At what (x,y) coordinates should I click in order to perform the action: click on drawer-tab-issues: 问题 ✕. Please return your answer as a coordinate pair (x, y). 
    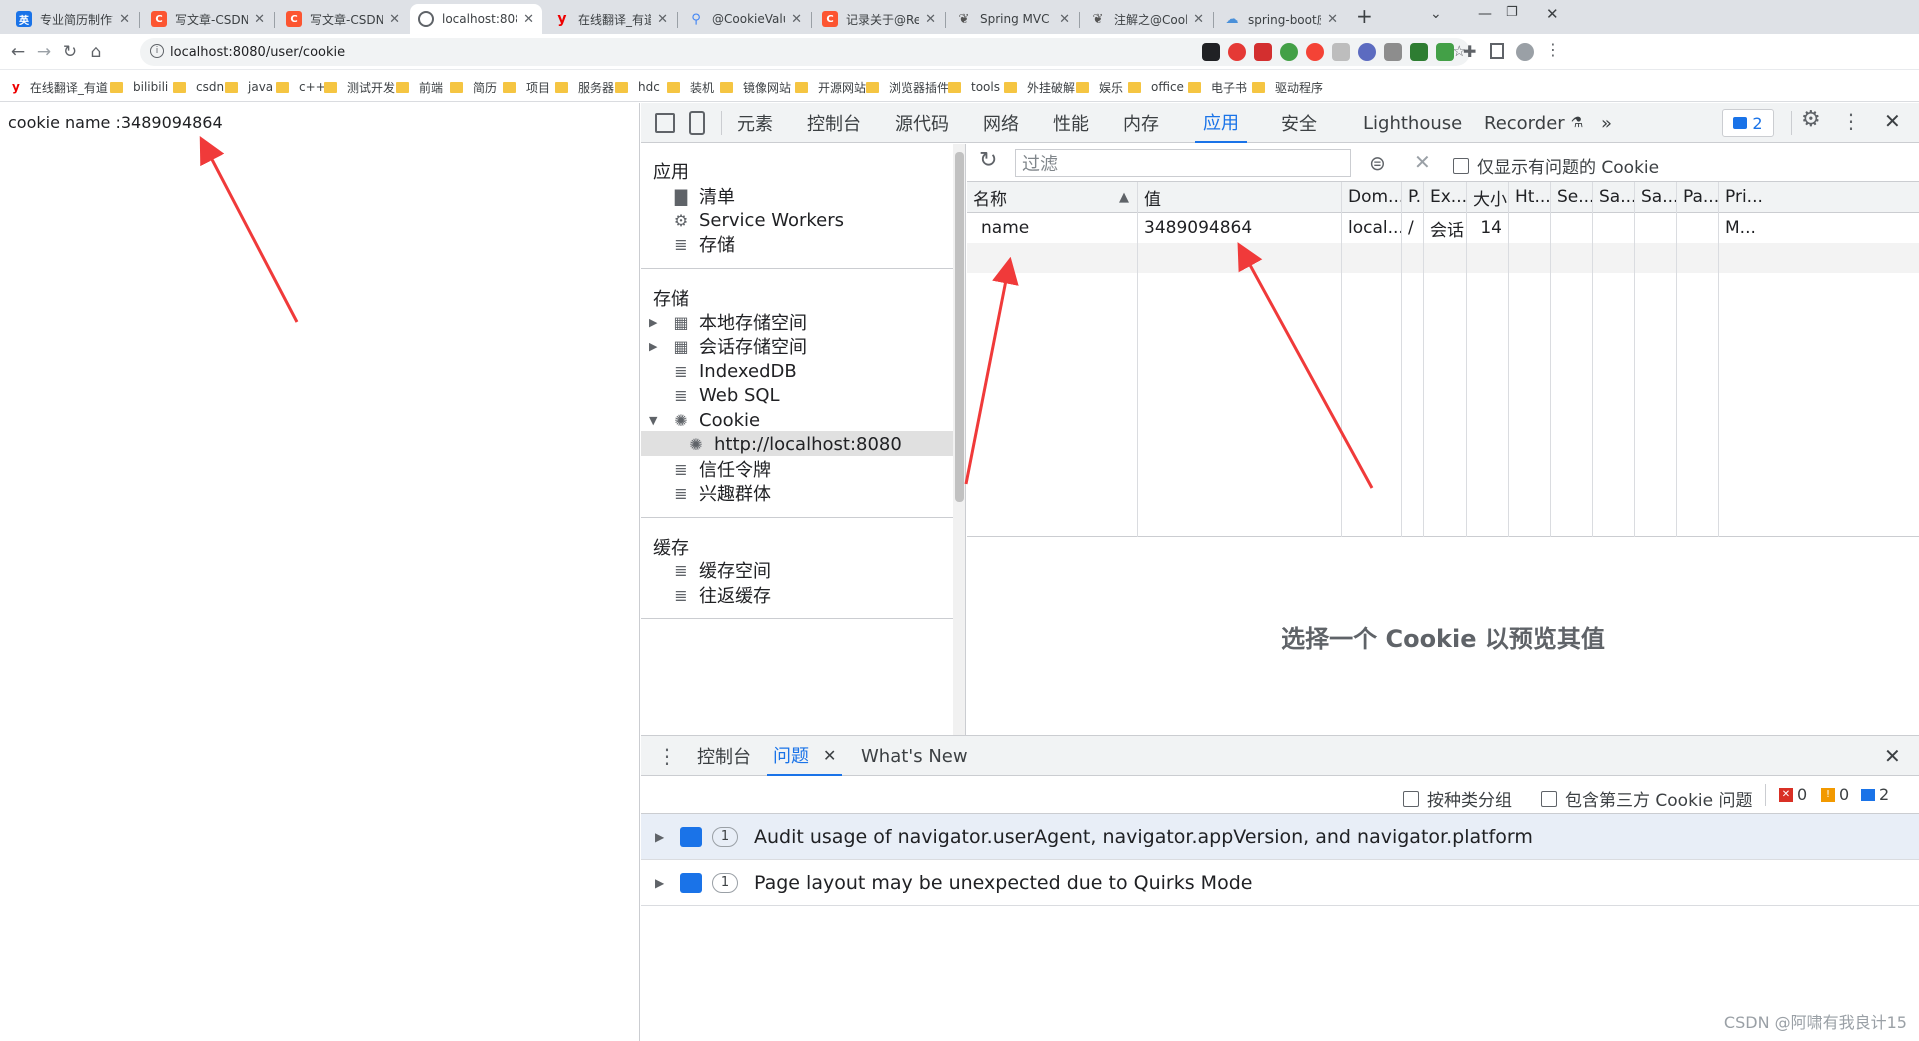
    Looking at the image, I should click on (805, 756).